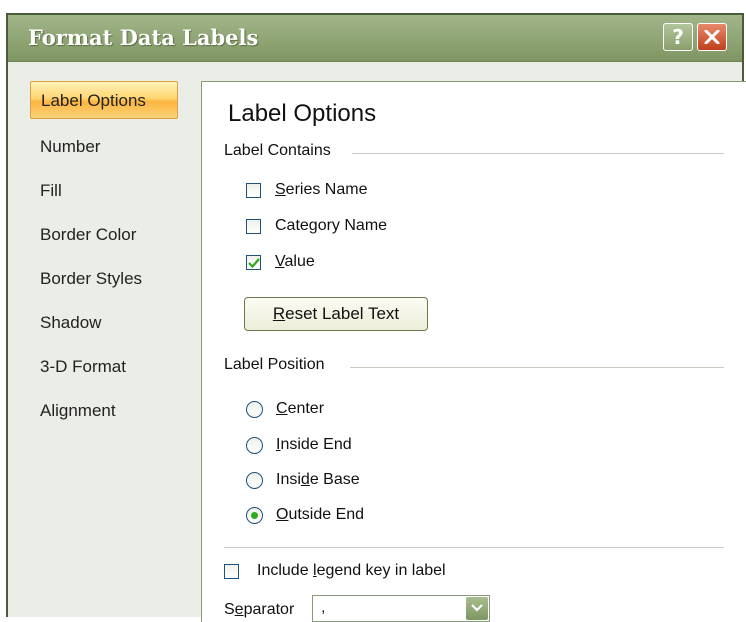 The height and width of the screenshot is (622, 746). I want to click on legend-key-checkbox-row: Include legend key in label, so click(335, 571).